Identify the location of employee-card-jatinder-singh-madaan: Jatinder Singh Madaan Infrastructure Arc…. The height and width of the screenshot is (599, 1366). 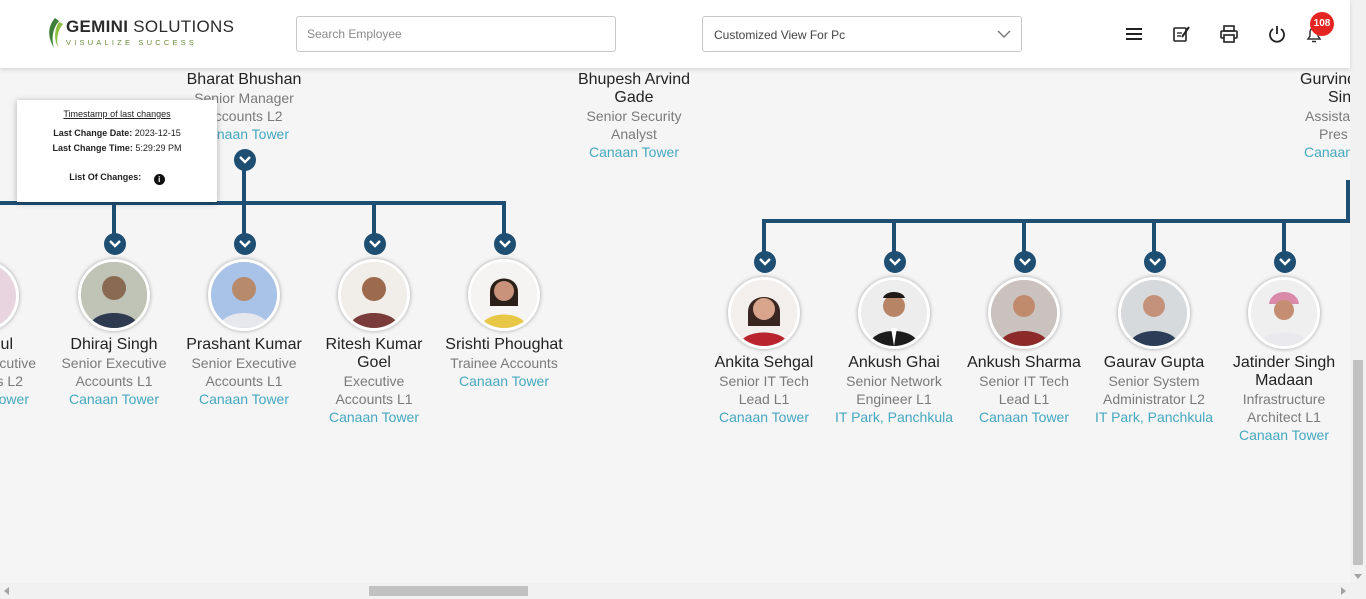
(1284, 399).